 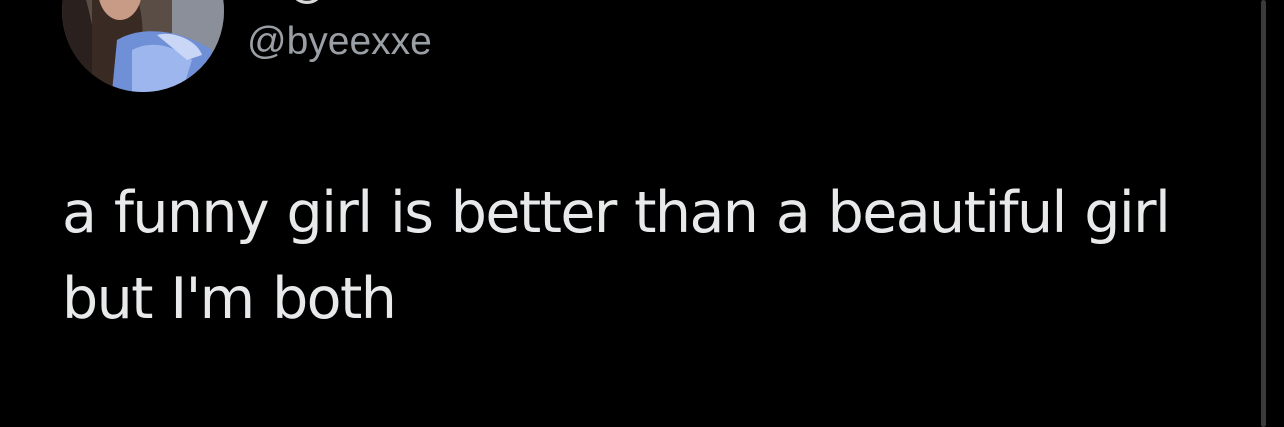 I want to click on avatar, so click(x=143, y=46).